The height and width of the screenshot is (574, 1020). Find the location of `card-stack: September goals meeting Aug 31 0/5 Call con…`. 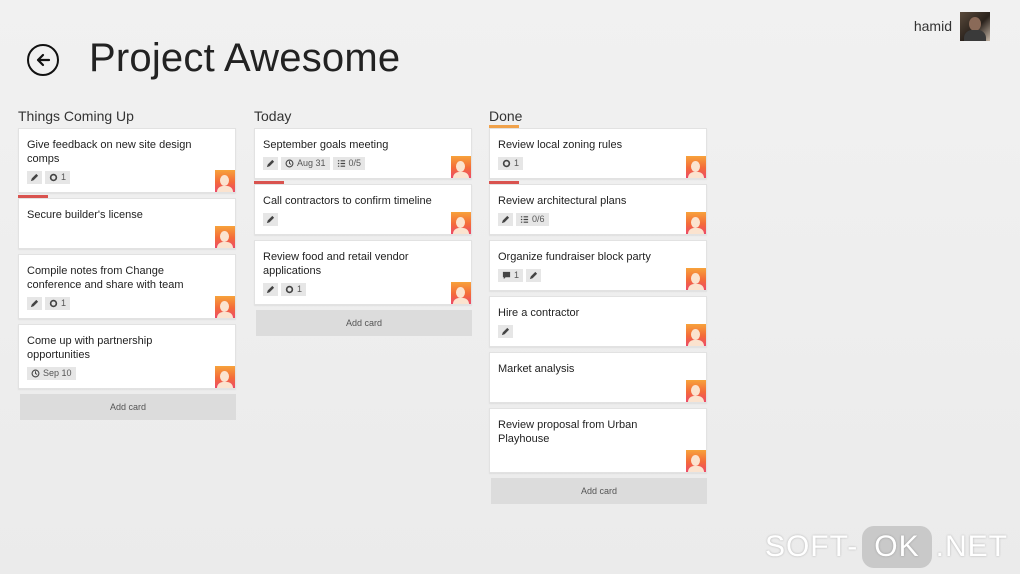

card-stack: September goals meeting Aug 31 0/5 Call con… is located at coordinates (363, 216).